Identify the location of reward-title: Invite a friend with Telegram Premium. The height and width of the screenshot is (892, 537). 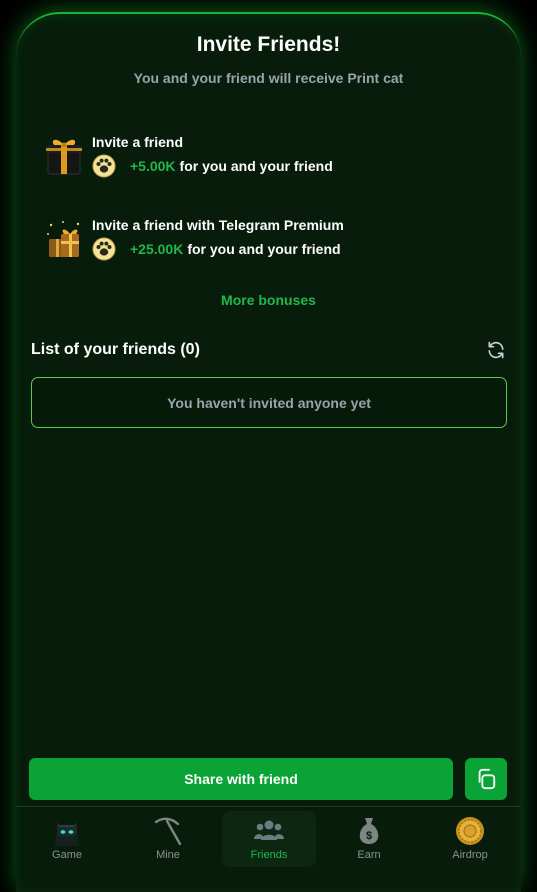
(218, 225).